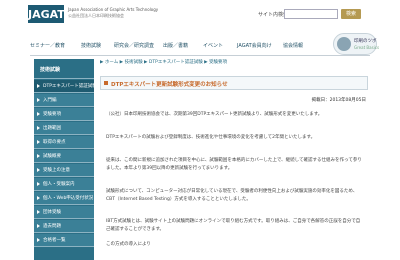  Describe the element at coordinates (254, 45) in the screenshot. I see `nav-item-members: JAGAT会員向け` at that location.